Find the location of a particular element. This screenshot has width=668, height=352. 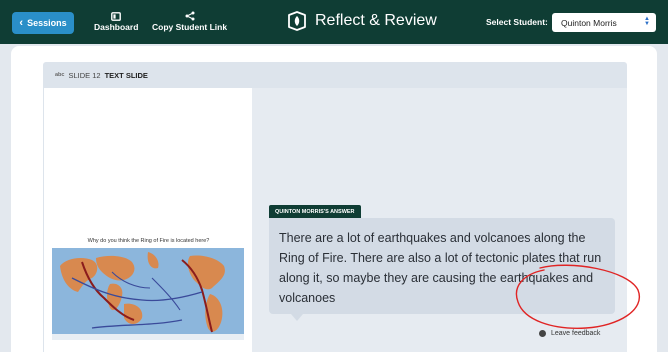

slide-header: abc SLIDE 12 TEXT SLIDE is located at coordinates (335, 75).